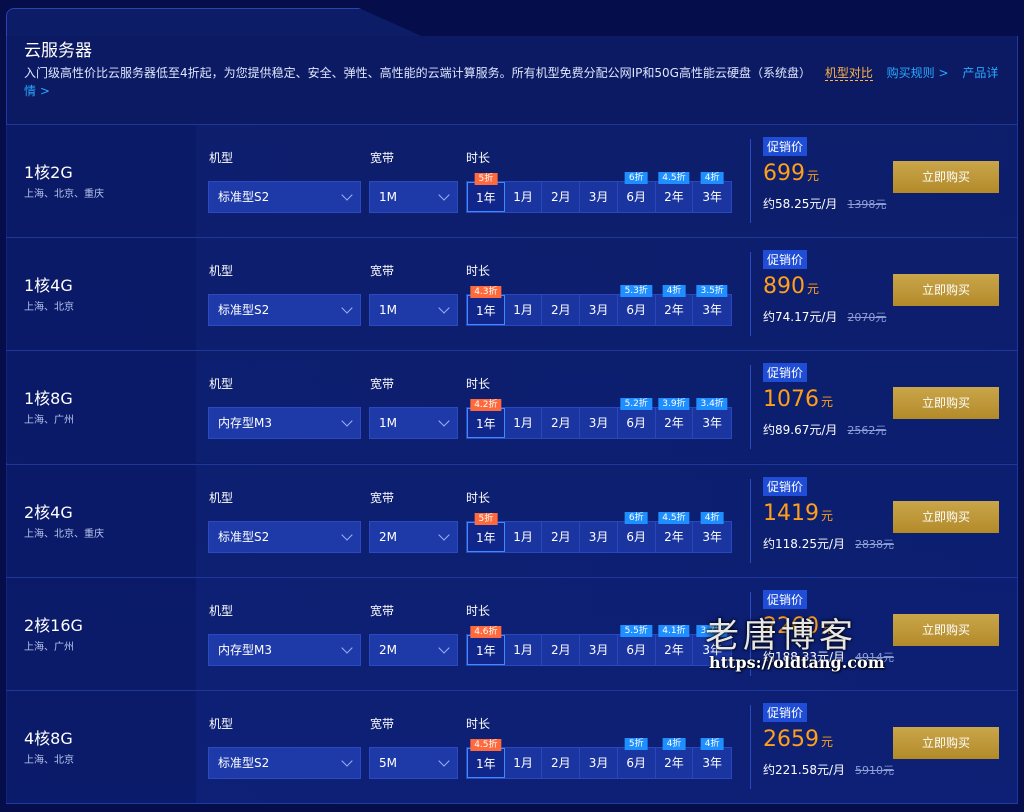  What do you see at coordinates (478, 611) in the screenshot?
I see `duration-label-heading: 时长` at bounding box center [478, 611].